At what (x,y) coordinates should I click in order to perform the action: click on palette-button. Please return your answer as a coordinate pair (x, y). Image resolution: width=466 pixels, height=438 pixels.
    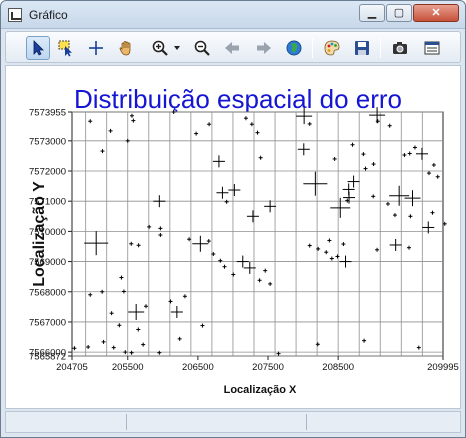
    Looking at the image, I should click on (332, 48).